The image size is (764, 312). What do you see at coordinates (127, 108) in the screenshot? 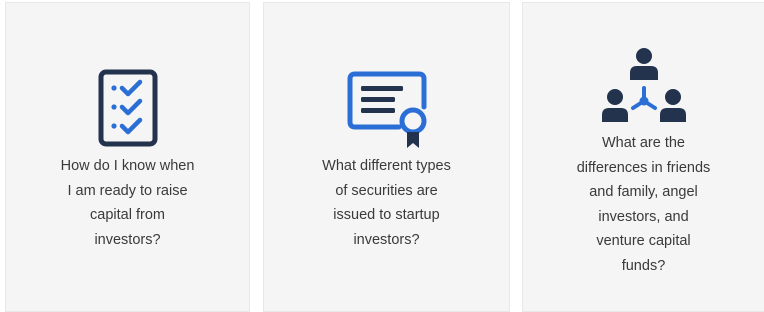
I see `checklist-icon` at bounding box center [127, 108].